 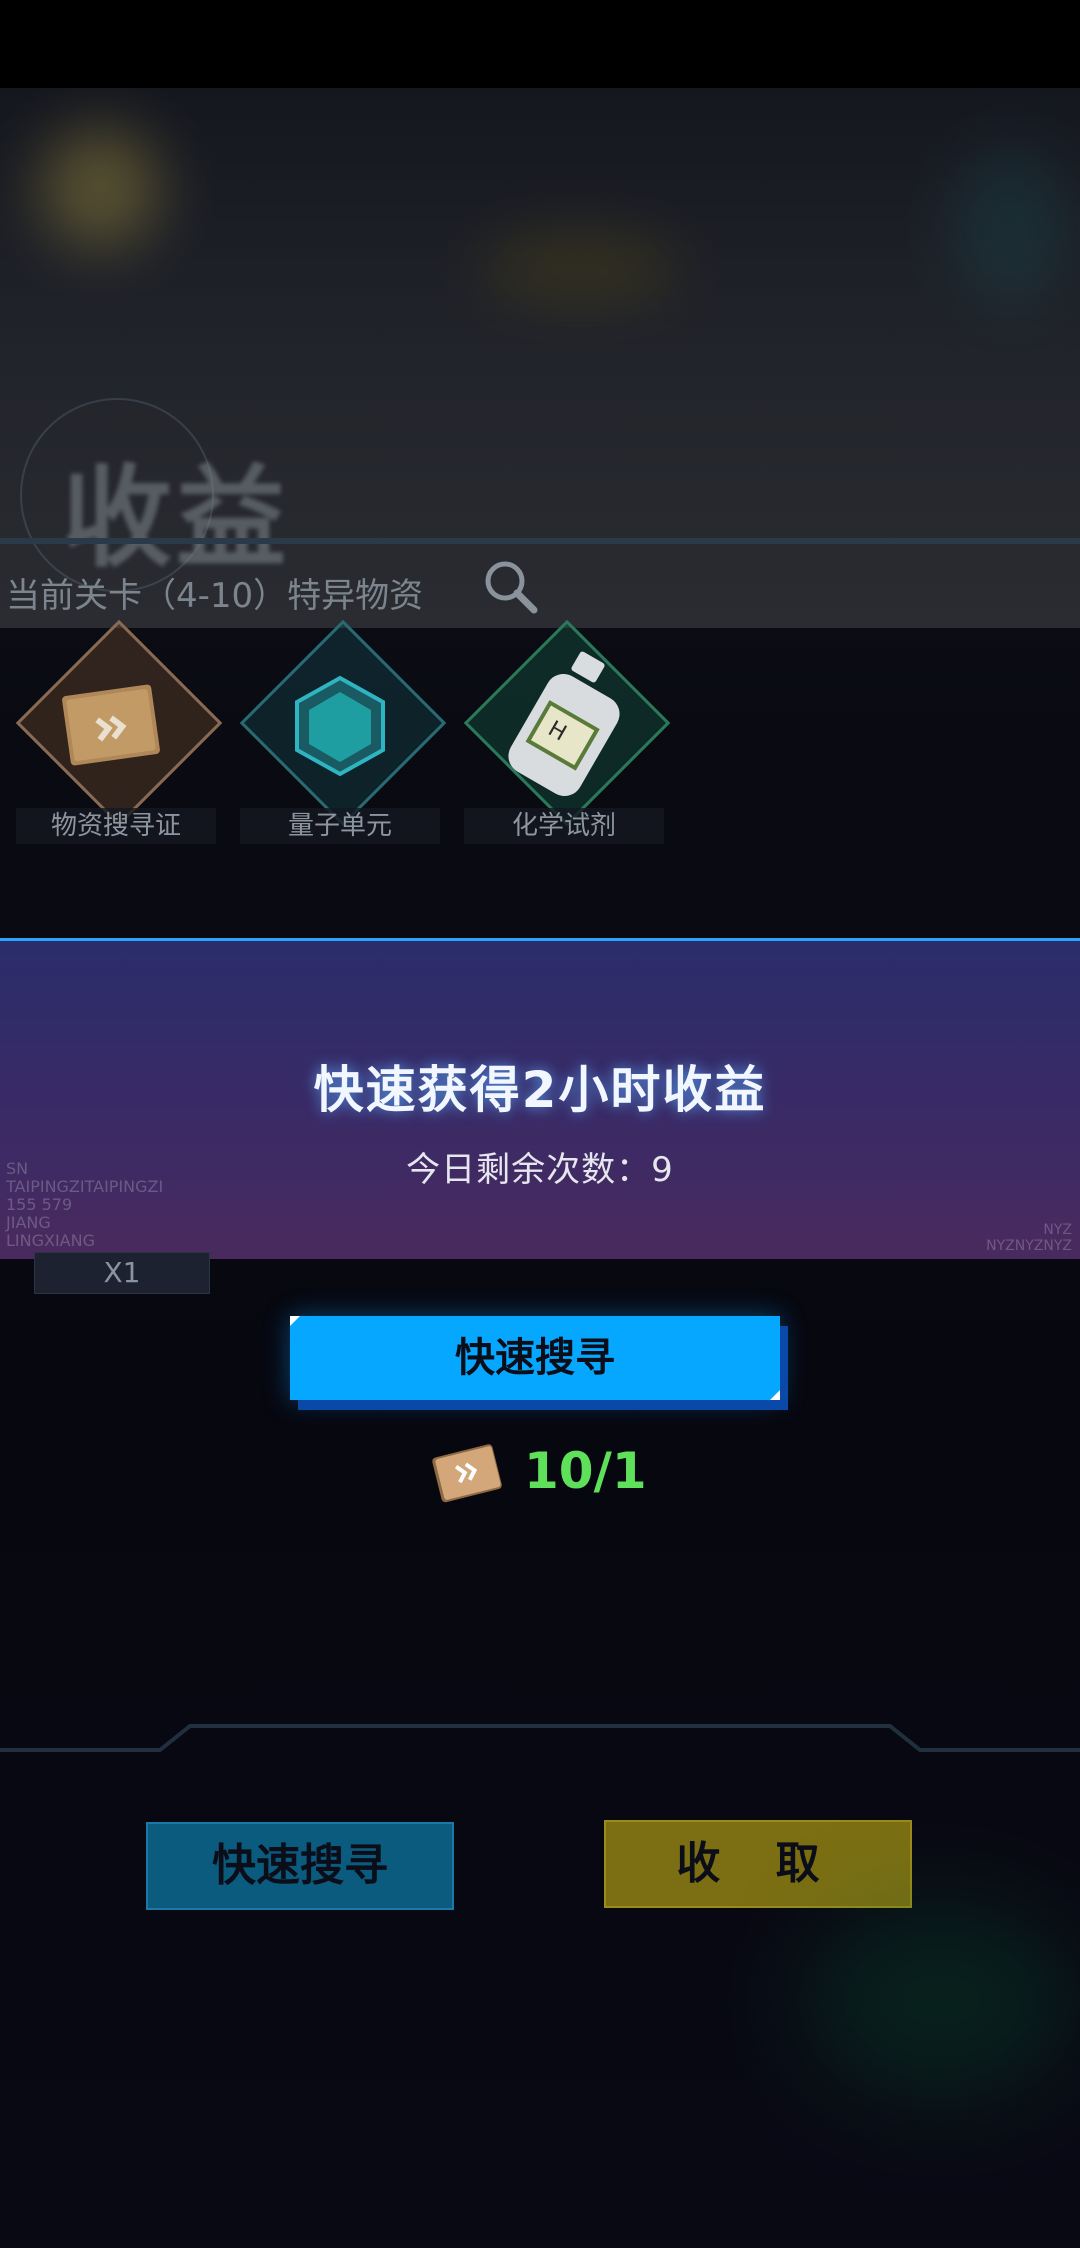 What do you see at coordinates (585, 1471) in the screenshot?
I see `cost-value: 10/1` at bounding box center [585, 1471].